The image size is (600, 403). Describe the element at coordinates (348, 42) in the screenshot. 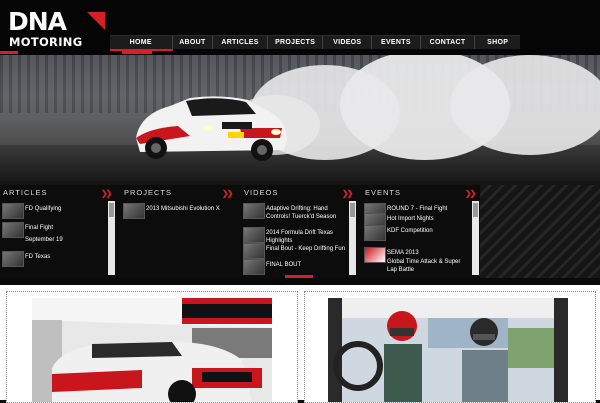

I see `nav-videos: VIDEOS` at that location.